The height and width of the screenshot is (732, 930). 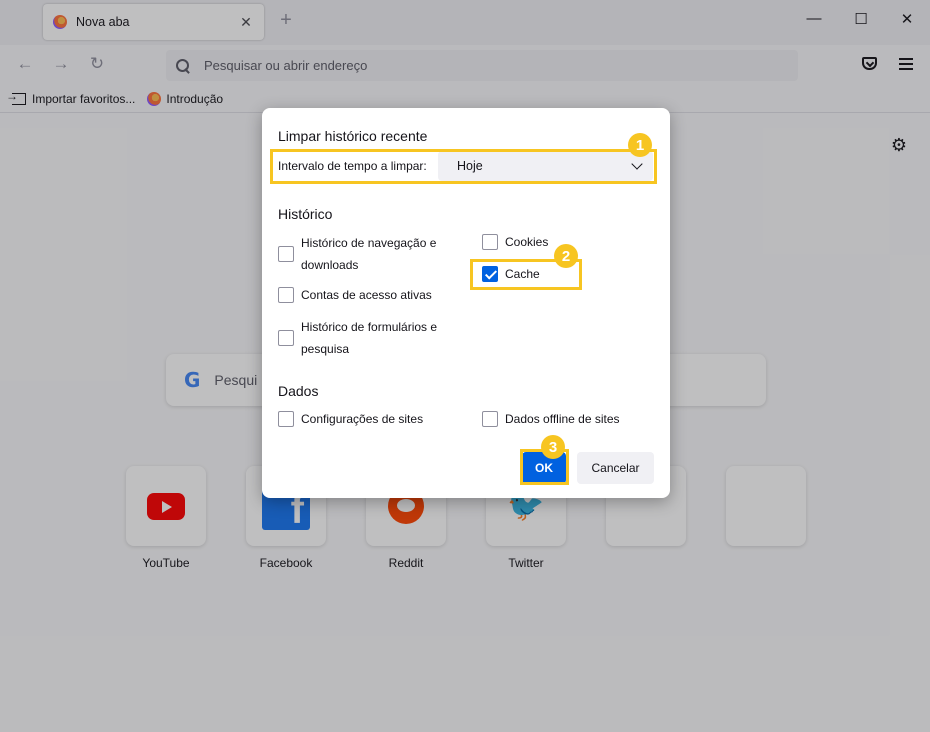 What do you see at coordinates (298, 391) in the screenshot?
I see `data-section-title: Dados` at bounding box center [298, 391].